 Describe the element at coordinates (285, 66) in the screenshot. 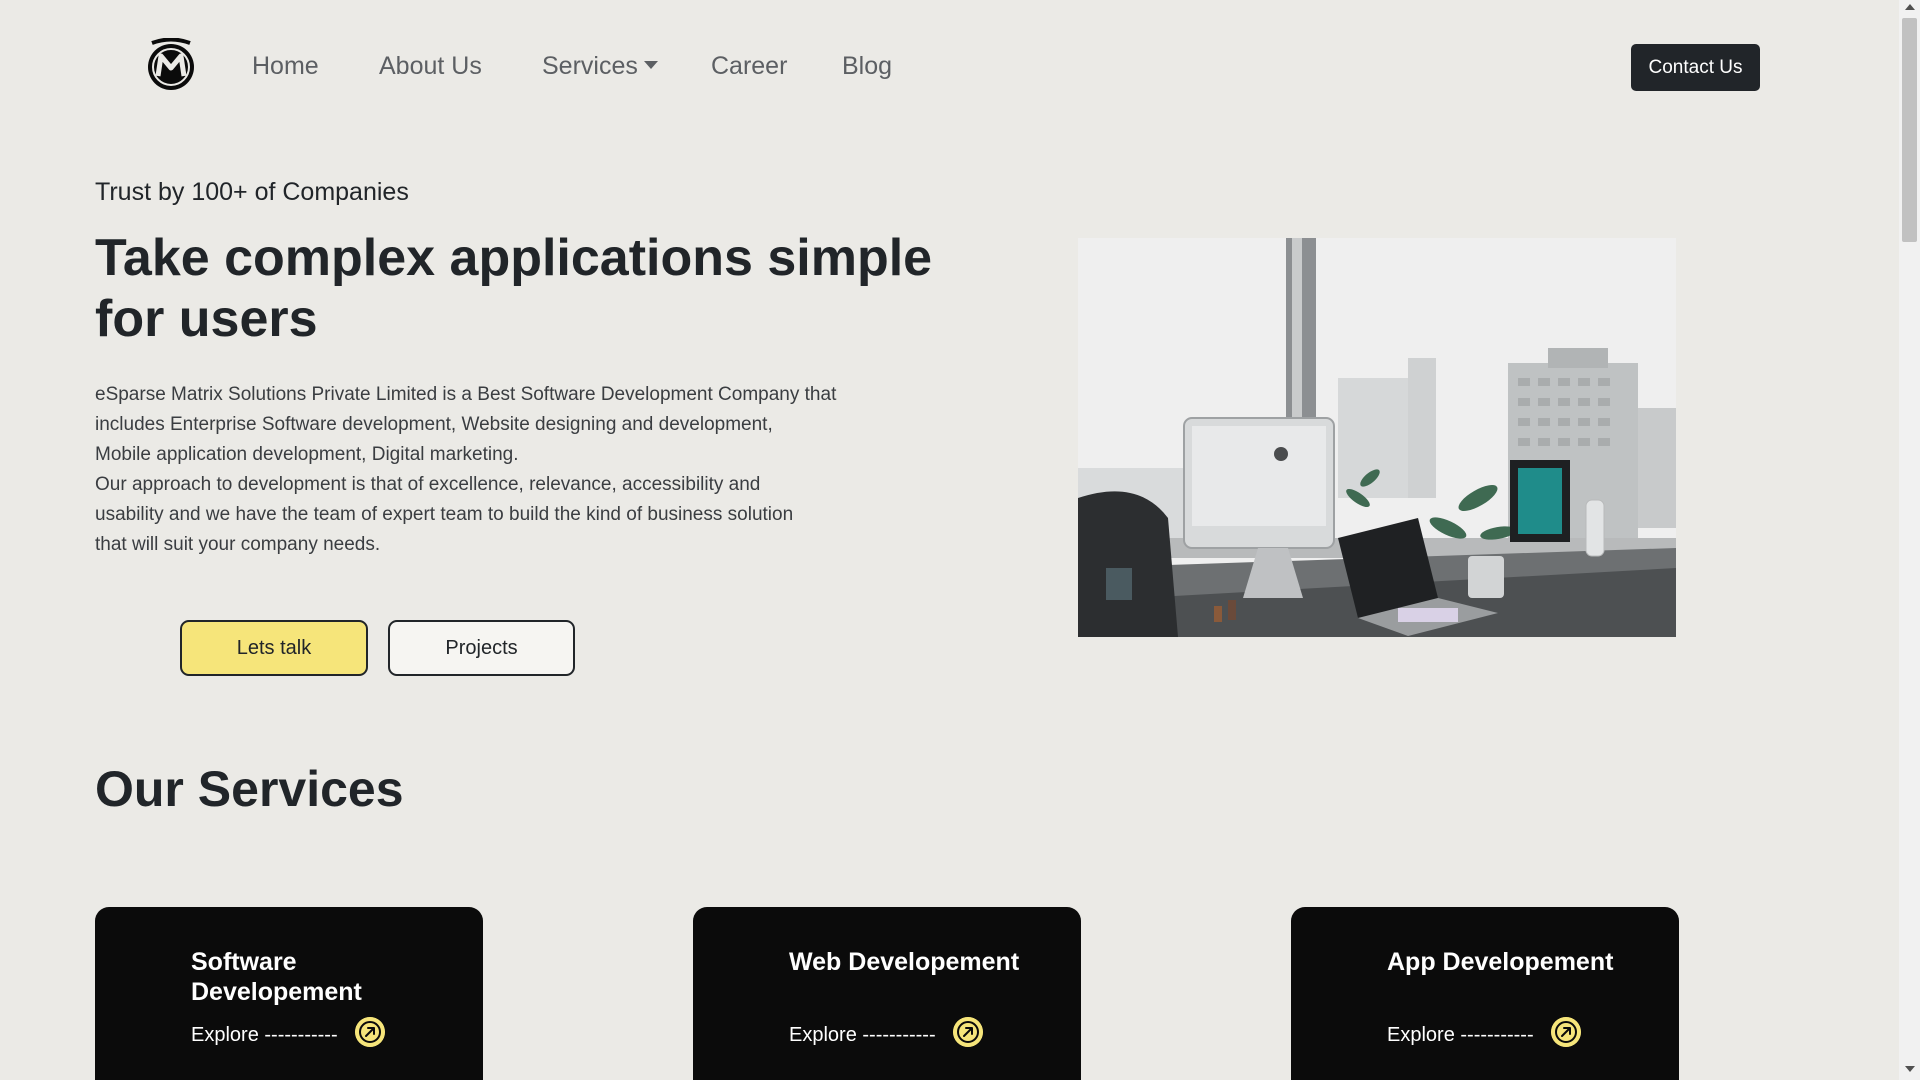

I see `nav-home: Home` at that location.